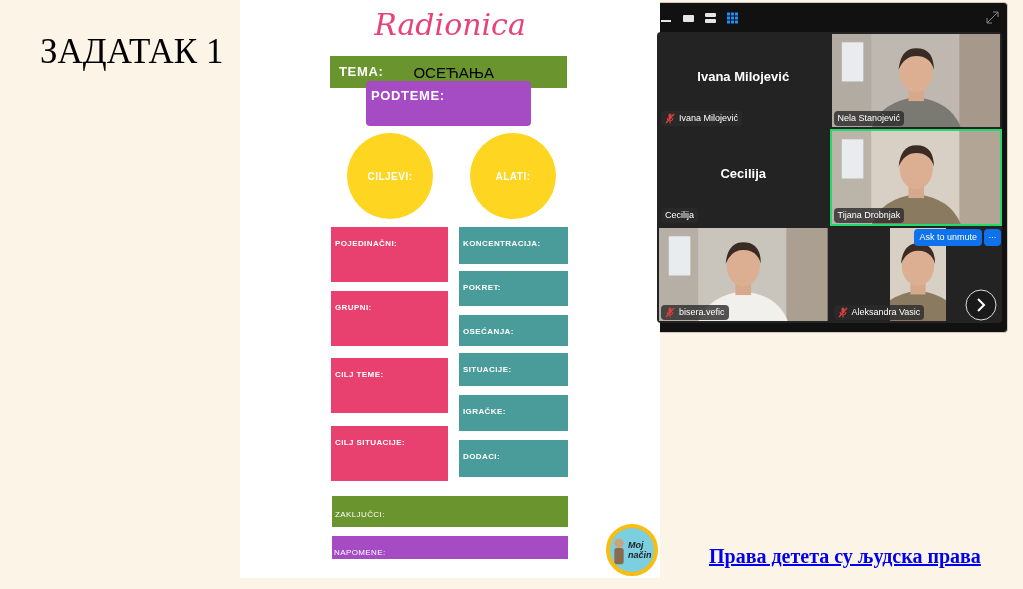 Image resolution: width=1023 pixels, height=589 pixels. What do you see at coordinates (732, 17) in the screenshot?
I see `grid-view-icon` at bounding box center [732, 17].